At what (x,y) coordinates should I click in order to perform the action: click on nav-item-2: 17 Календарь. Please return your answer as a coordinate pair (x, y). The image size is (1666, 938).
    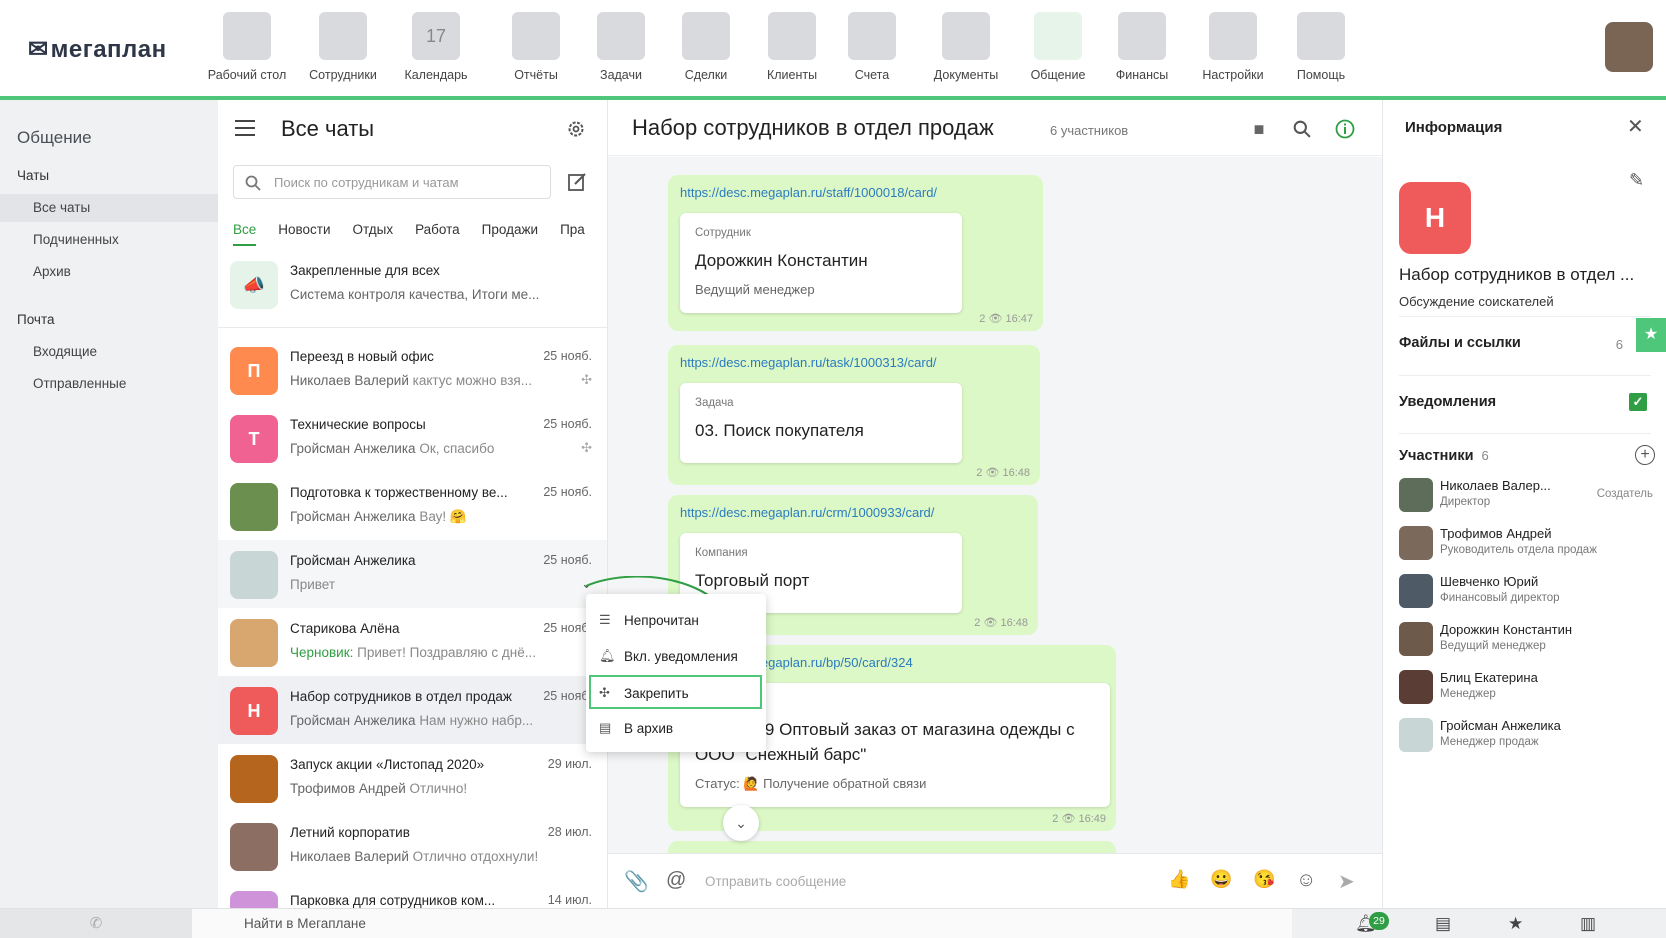
    Looking at the image, I should click on (436, 47).